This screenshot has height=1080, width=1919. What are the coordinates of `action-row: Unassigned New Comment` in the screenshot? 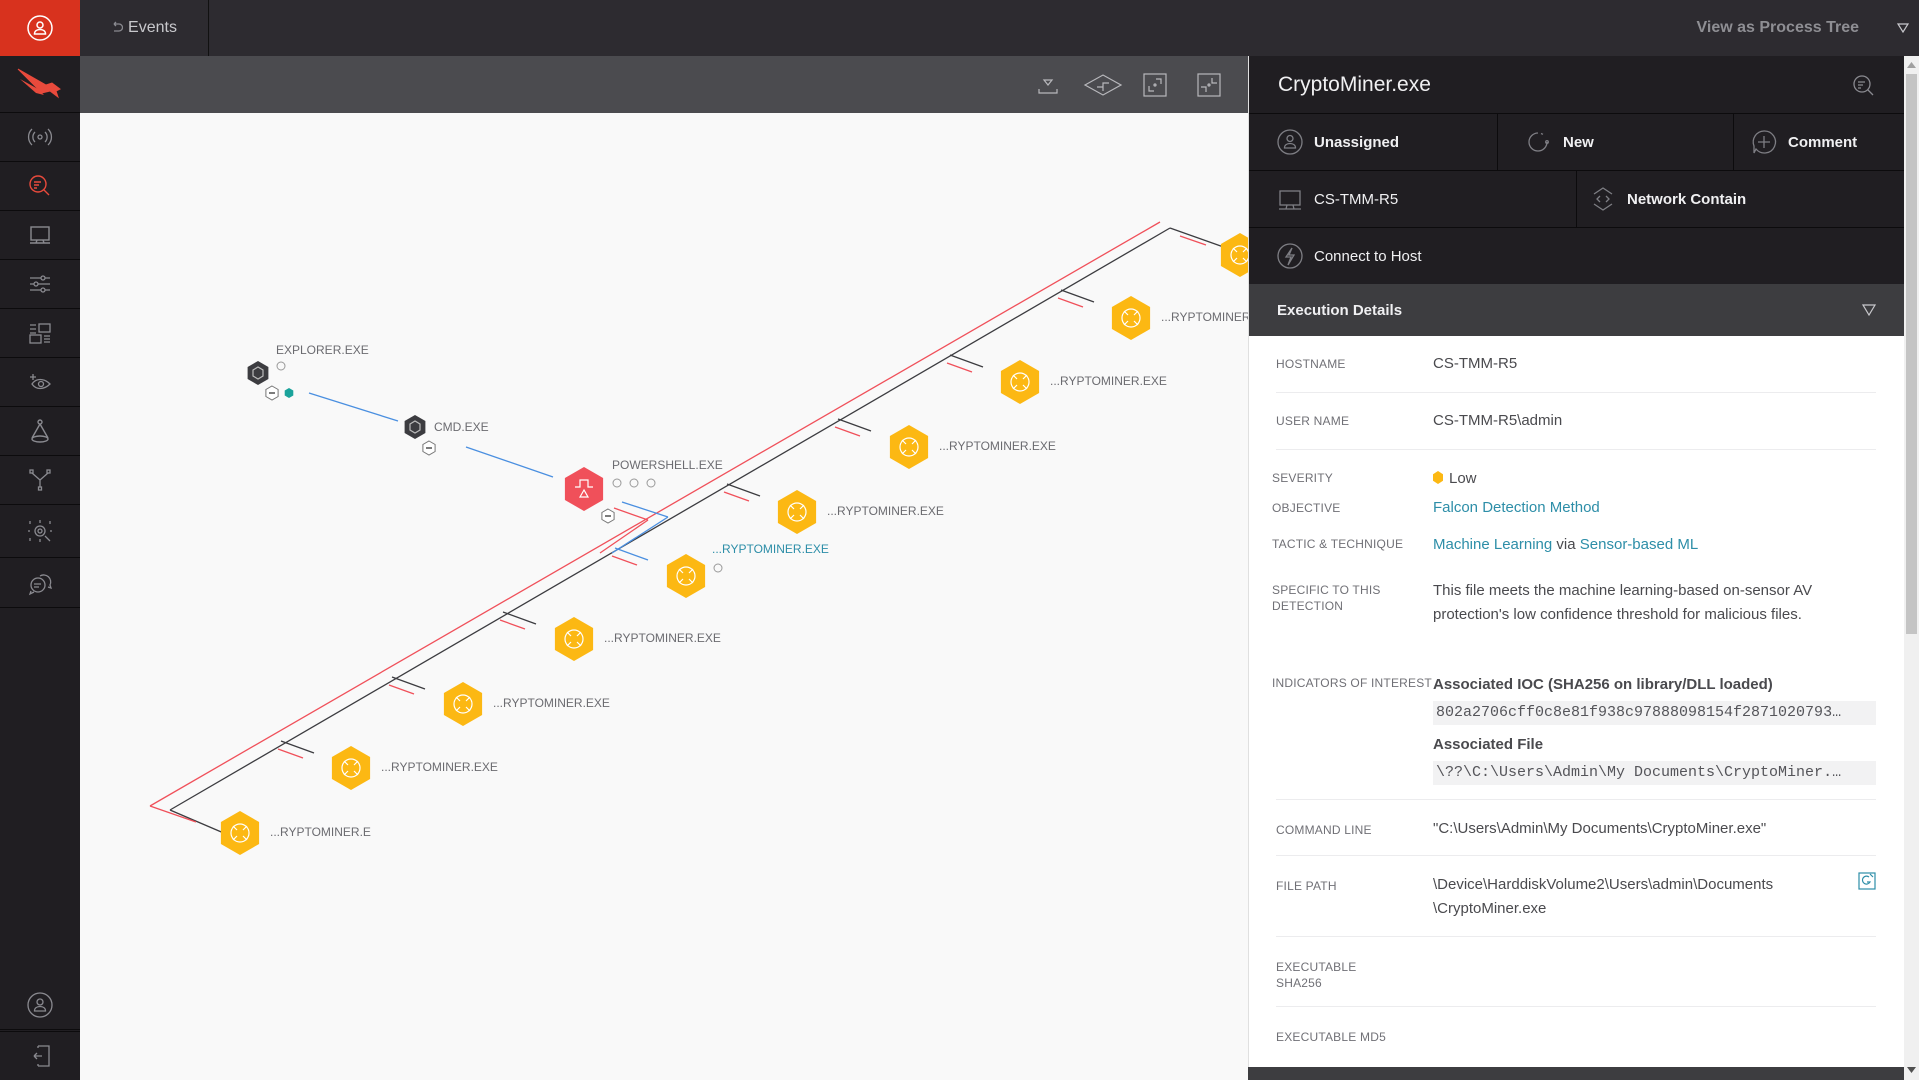 It's located at (1576, 141).